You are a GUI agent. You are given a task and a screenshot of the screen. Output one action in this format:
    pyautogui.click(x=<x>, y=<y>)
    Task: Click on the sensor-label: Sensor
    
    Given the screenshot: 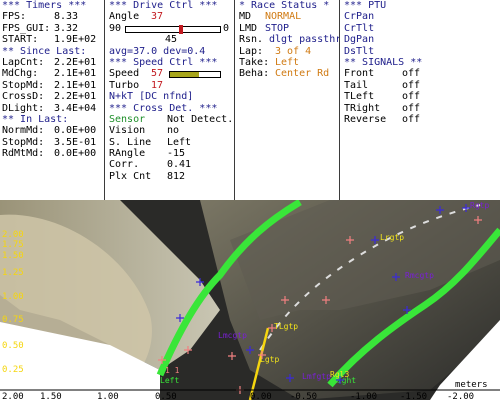 What is the action you would take?
    pyautogui.click(x=127, y=119)
    